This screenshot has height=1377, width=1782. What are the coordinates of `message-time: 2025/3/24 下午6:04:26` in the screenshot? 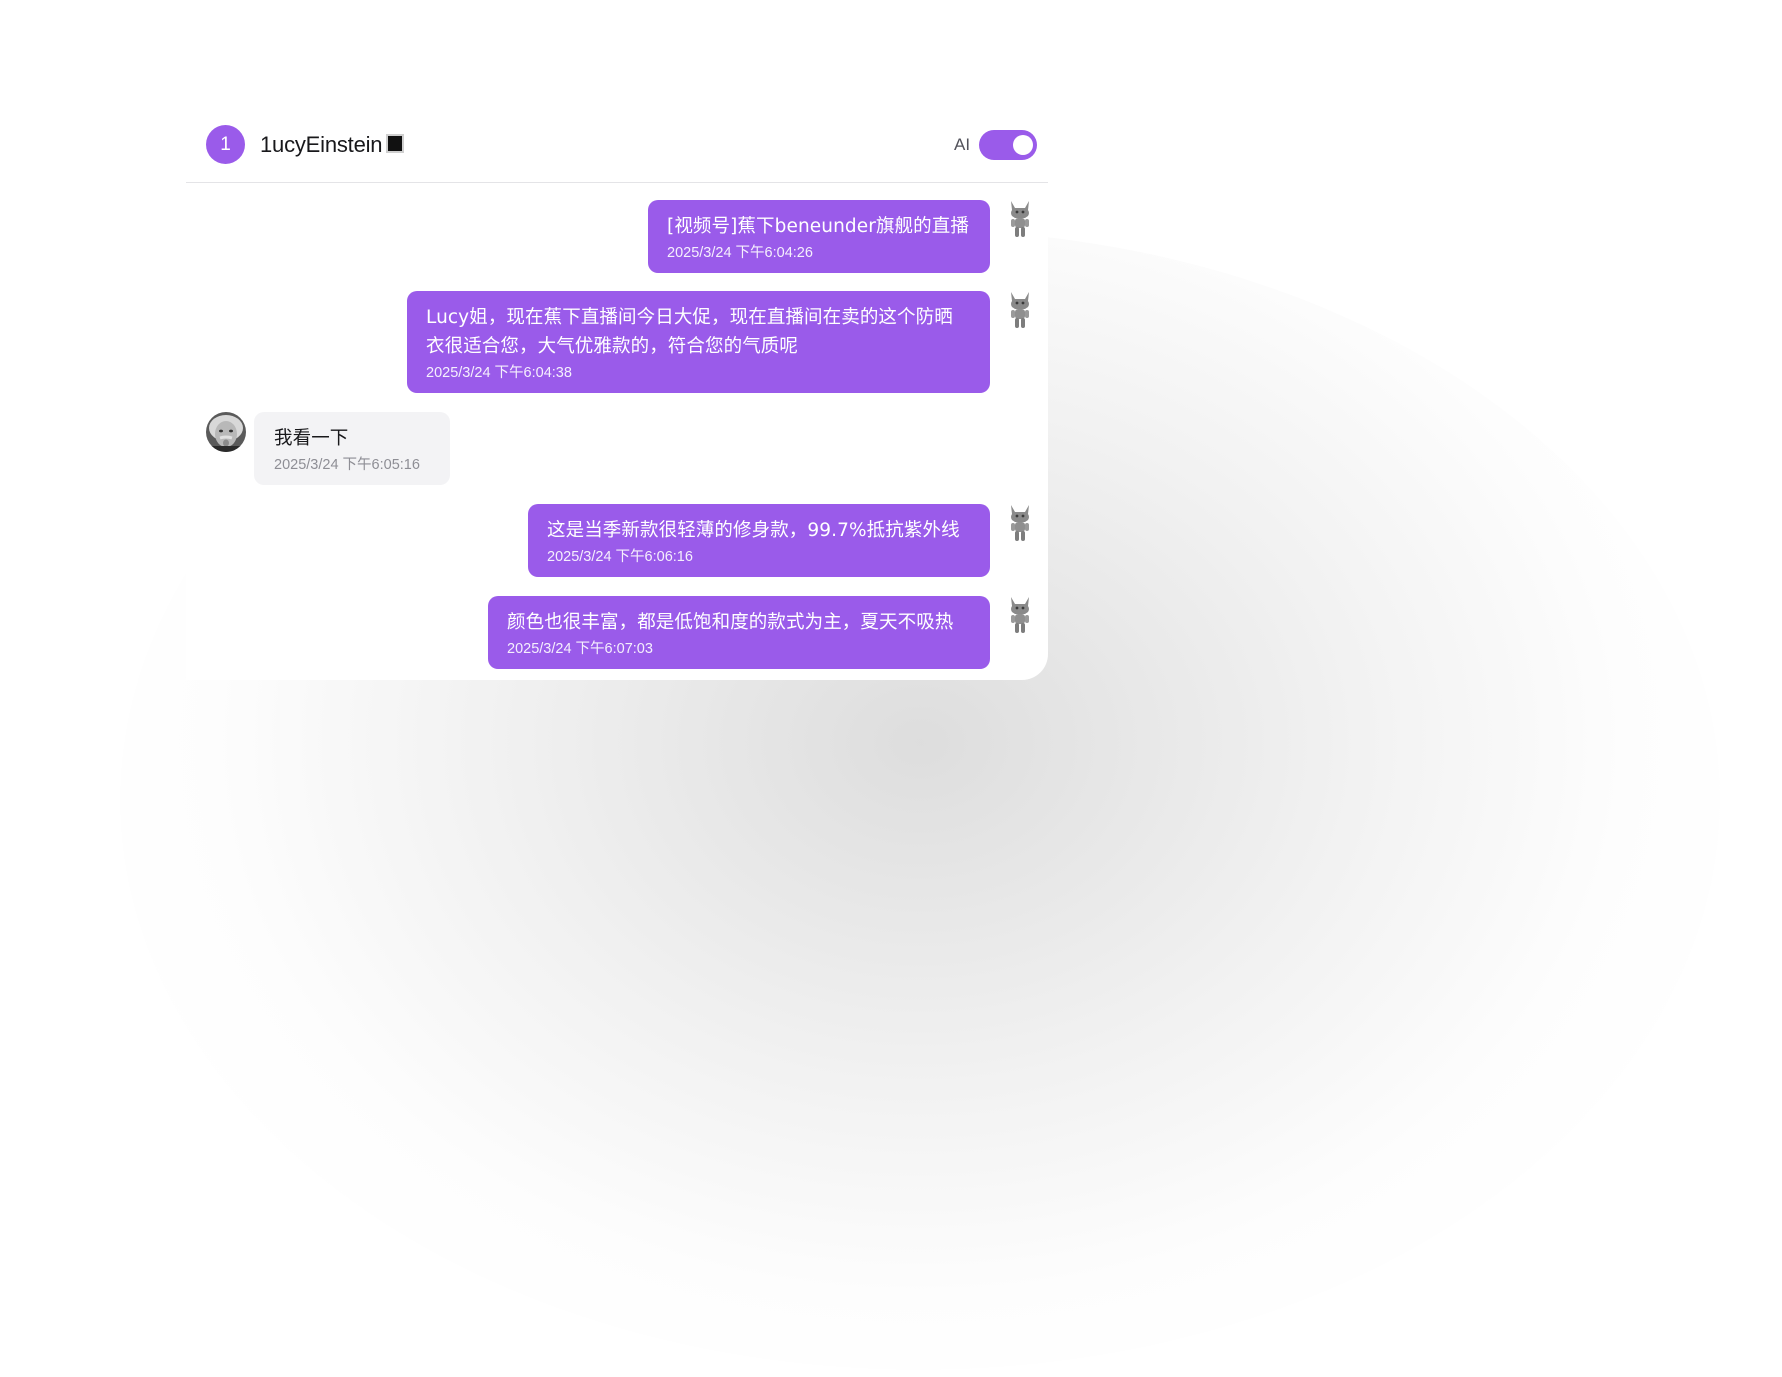 It's located at (740, 253).